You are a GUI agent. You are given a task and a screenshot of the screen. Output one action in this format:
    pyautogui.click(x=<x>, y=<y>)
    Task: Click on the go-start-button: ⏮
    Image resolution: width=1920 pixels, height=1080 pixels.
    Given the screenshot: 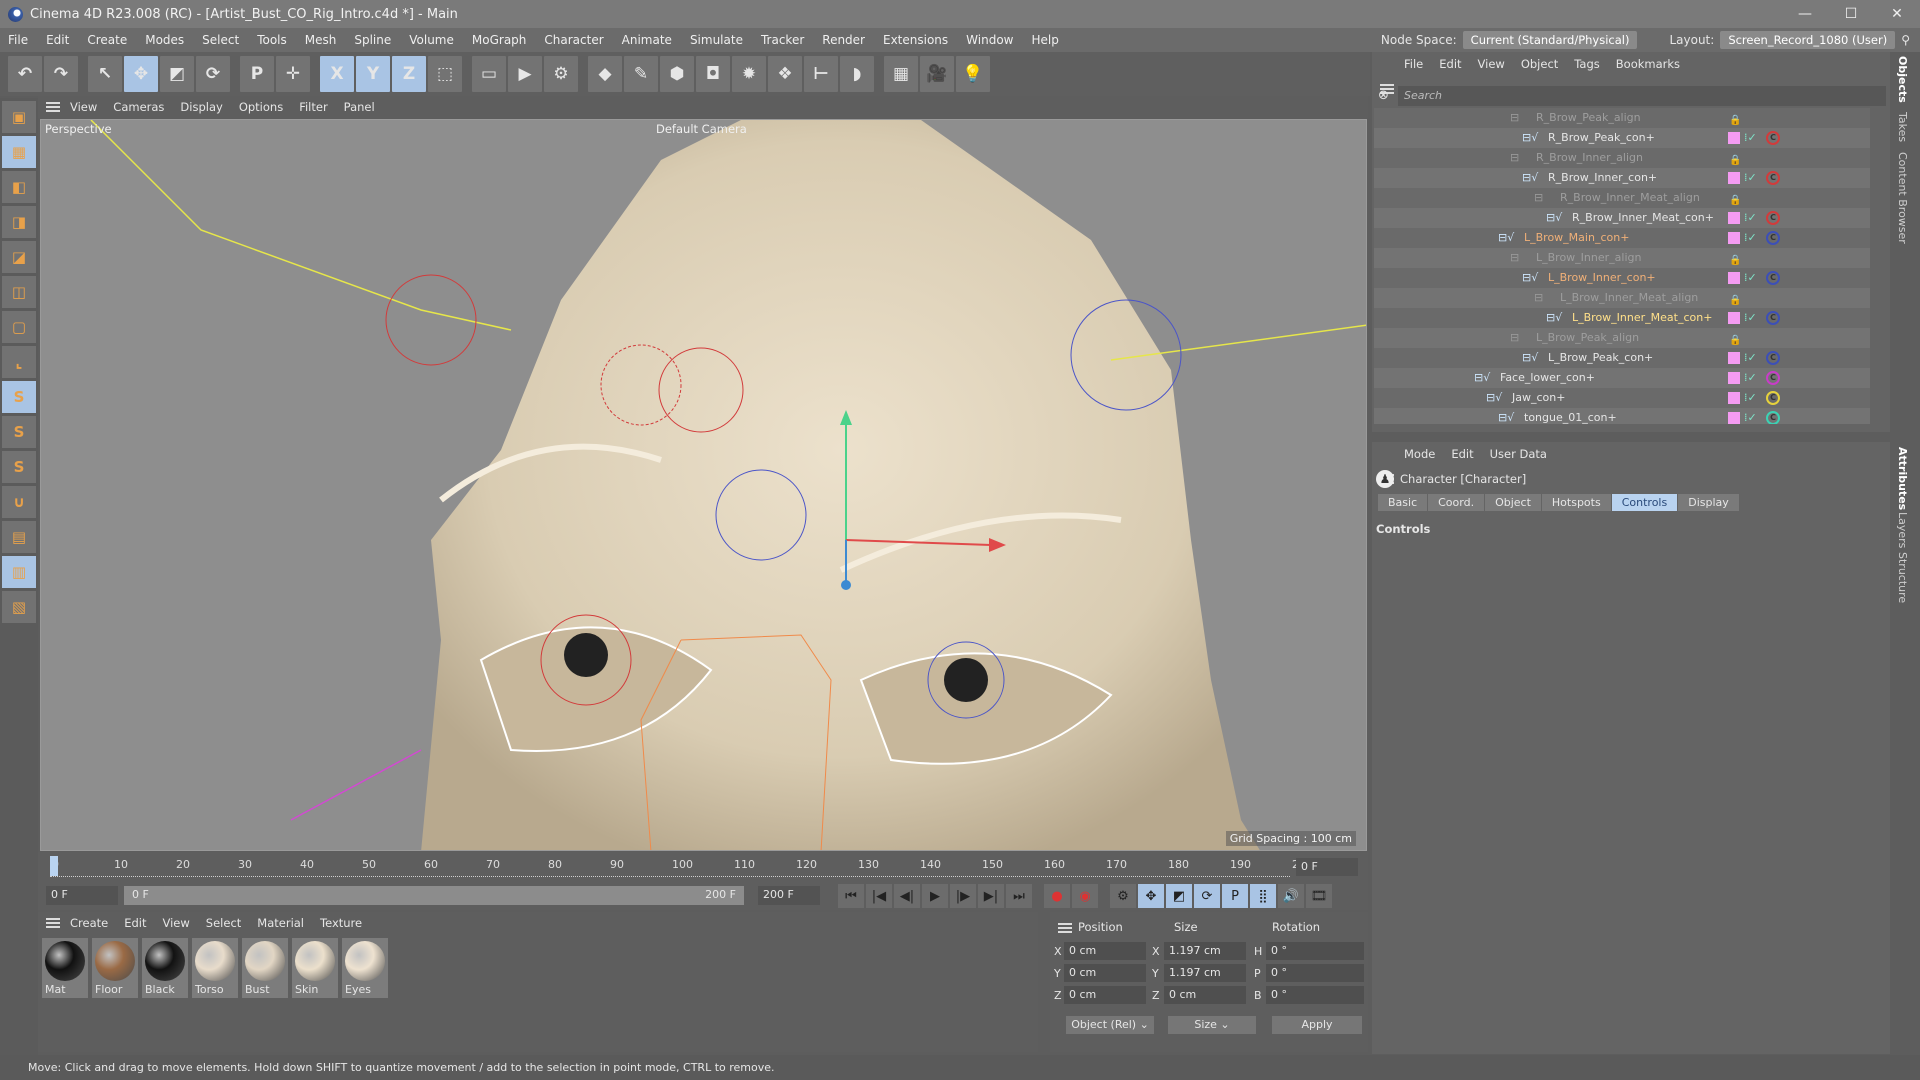 What is the action you would take?
    pyautogui.click(x=851, y=896)
    